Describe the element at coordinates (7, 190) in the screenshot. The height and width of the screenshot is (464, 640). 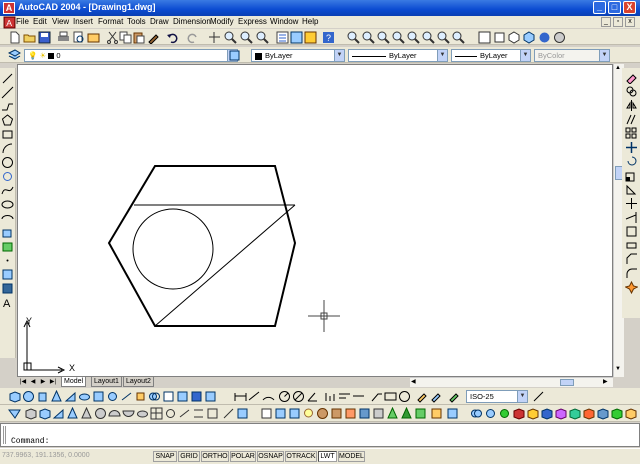
I see `spline-icon` at that location.